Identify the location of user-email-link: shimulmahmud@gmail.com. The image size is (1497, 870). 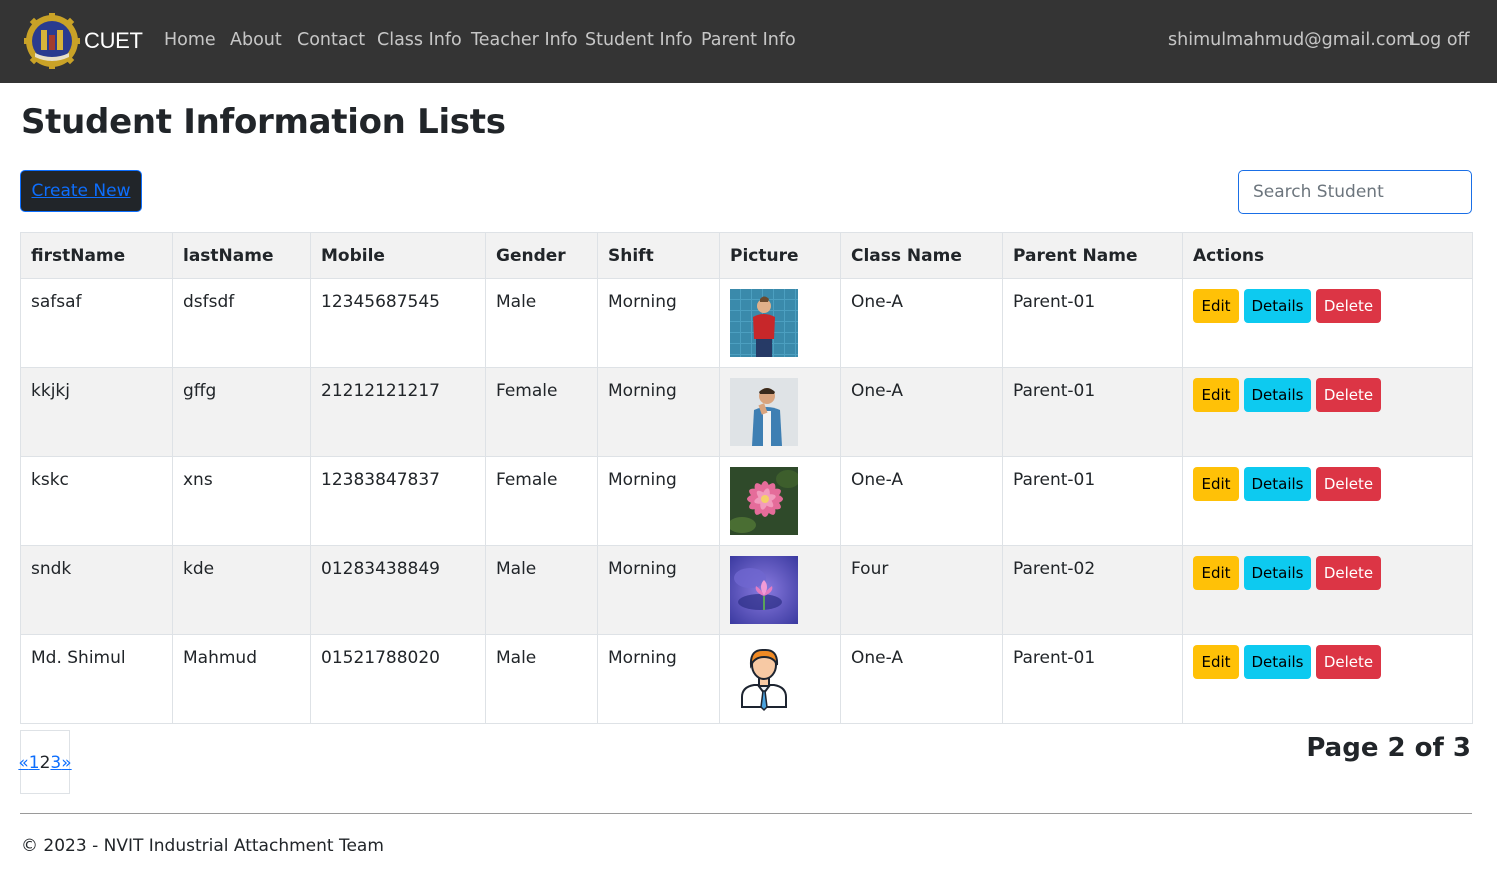
(1290, 40).